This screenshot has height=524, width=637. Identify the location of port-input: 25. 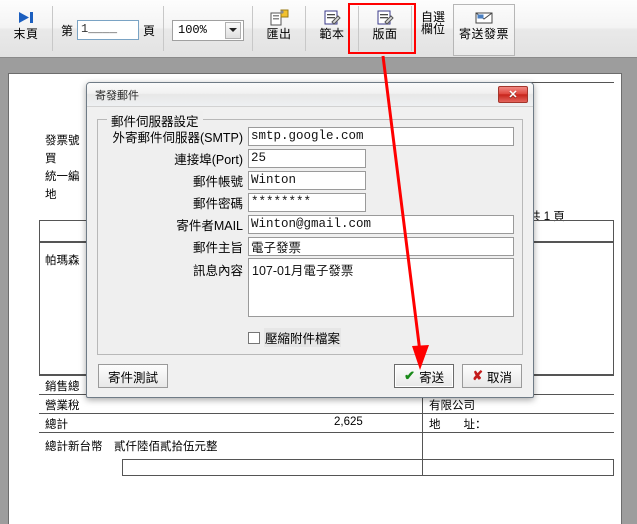
(307, 158).